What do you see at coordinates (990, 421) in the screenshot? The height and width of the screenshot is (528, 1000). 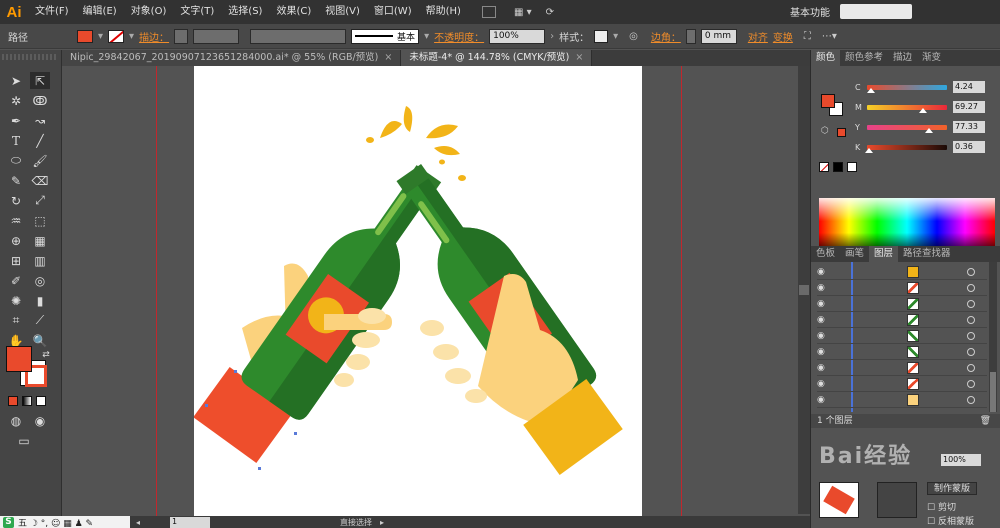 I see `trash-icon: 🗑` at bounding box center [990, 421].